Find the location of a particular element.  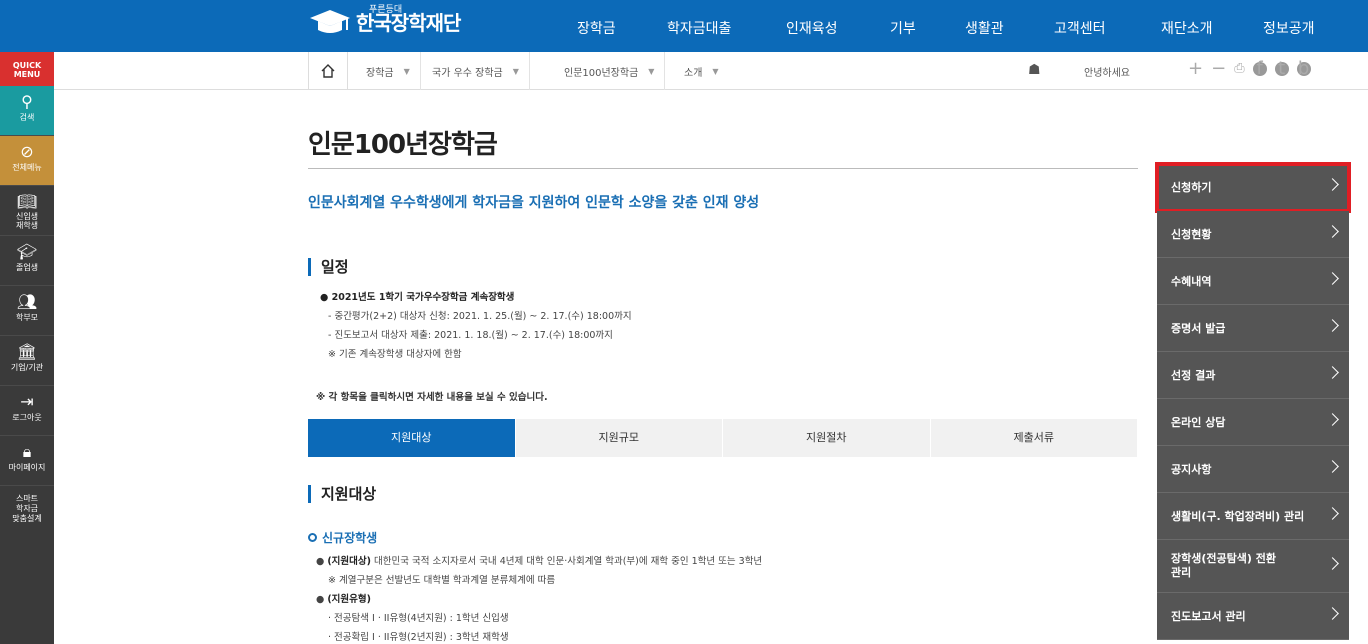

tab-scale: 지원규모 is located at coordinates (619, 438).